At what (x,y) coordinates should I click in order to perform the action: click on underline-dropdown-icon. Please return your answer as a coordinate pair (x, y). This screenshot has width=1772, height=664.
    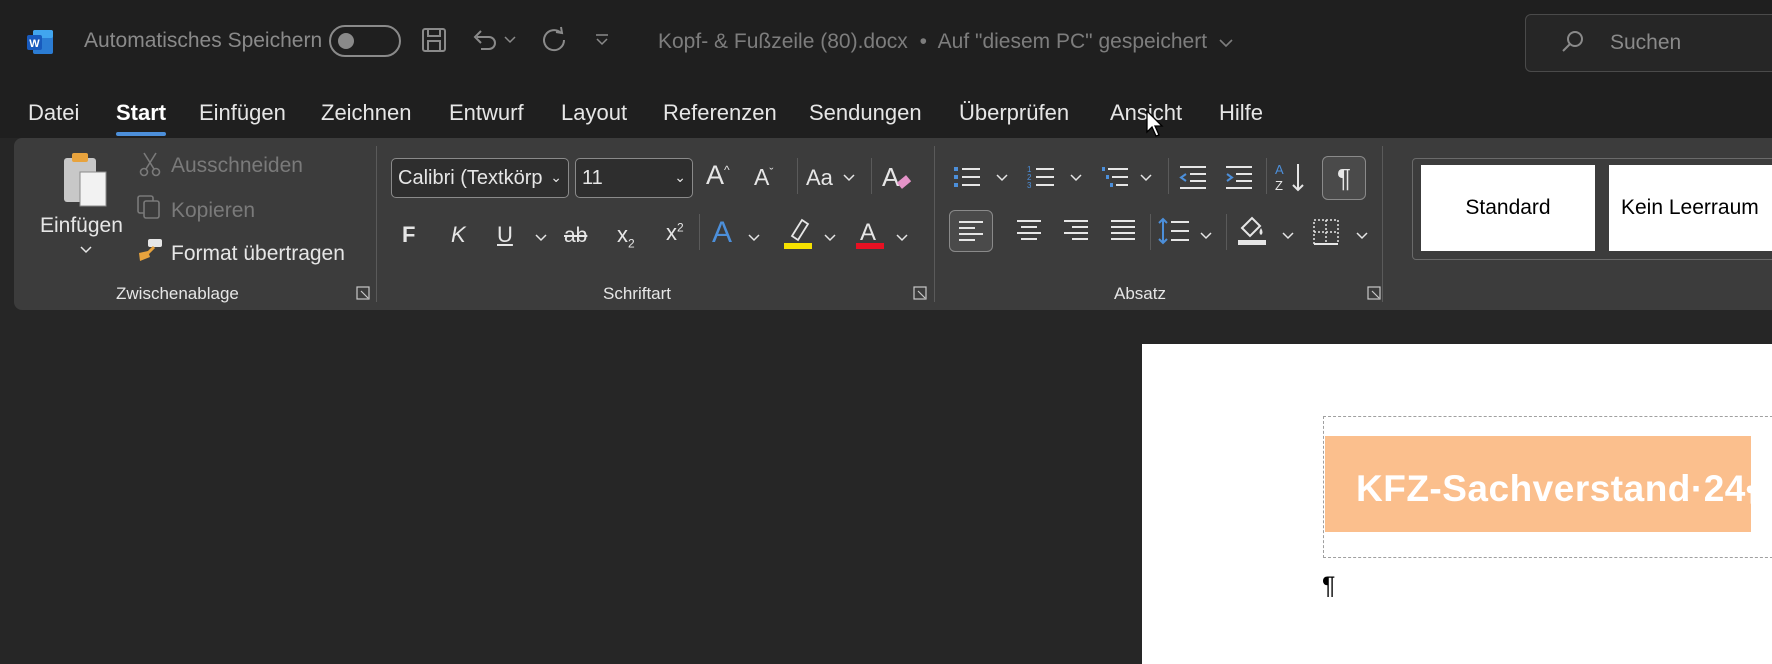
    Looking at the image, I should click on (541, 238).